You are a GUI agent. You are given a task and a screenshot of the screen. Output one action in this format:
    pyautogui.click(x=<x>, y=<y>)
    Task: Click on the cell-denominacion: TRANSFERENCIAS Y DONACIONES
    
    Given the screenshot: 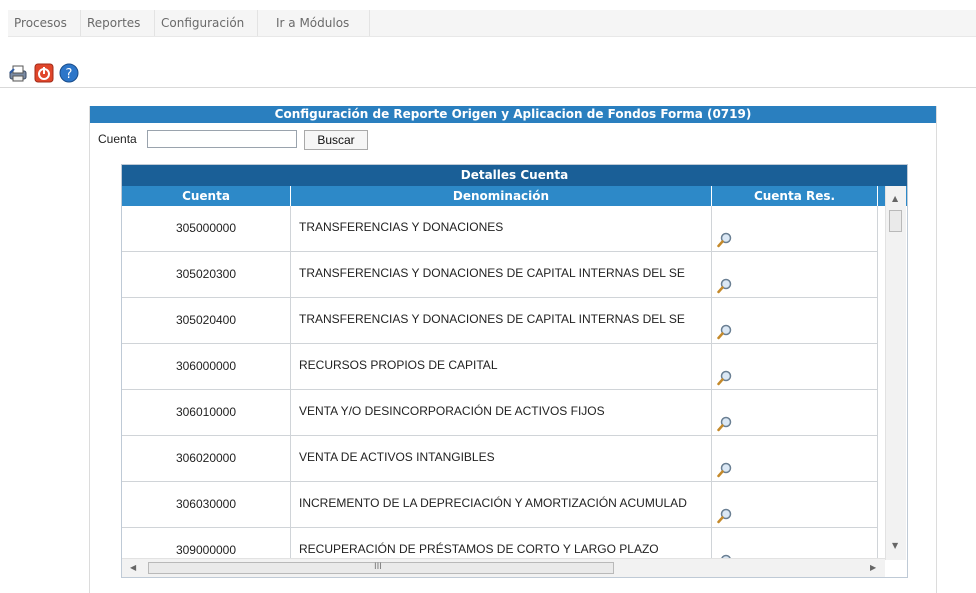 What is the action you would take?
    pyautogui.click(x=501, y=228)
    